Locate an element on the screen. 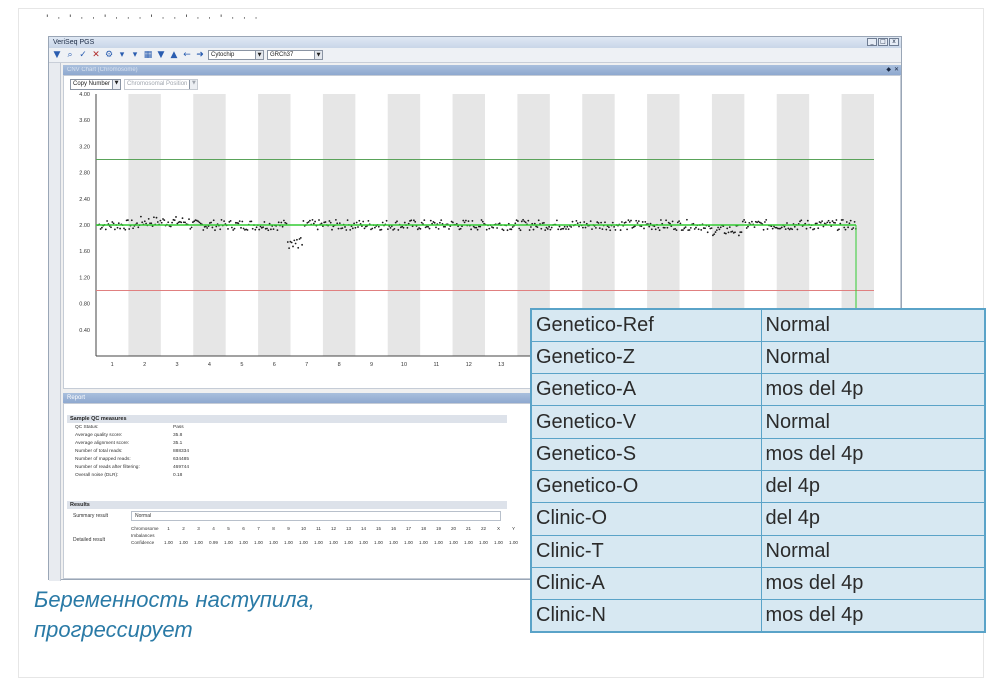 The height and width of the screenshot is (684, 1000). detail-cell: 16 is located at coordinates (393, 528).